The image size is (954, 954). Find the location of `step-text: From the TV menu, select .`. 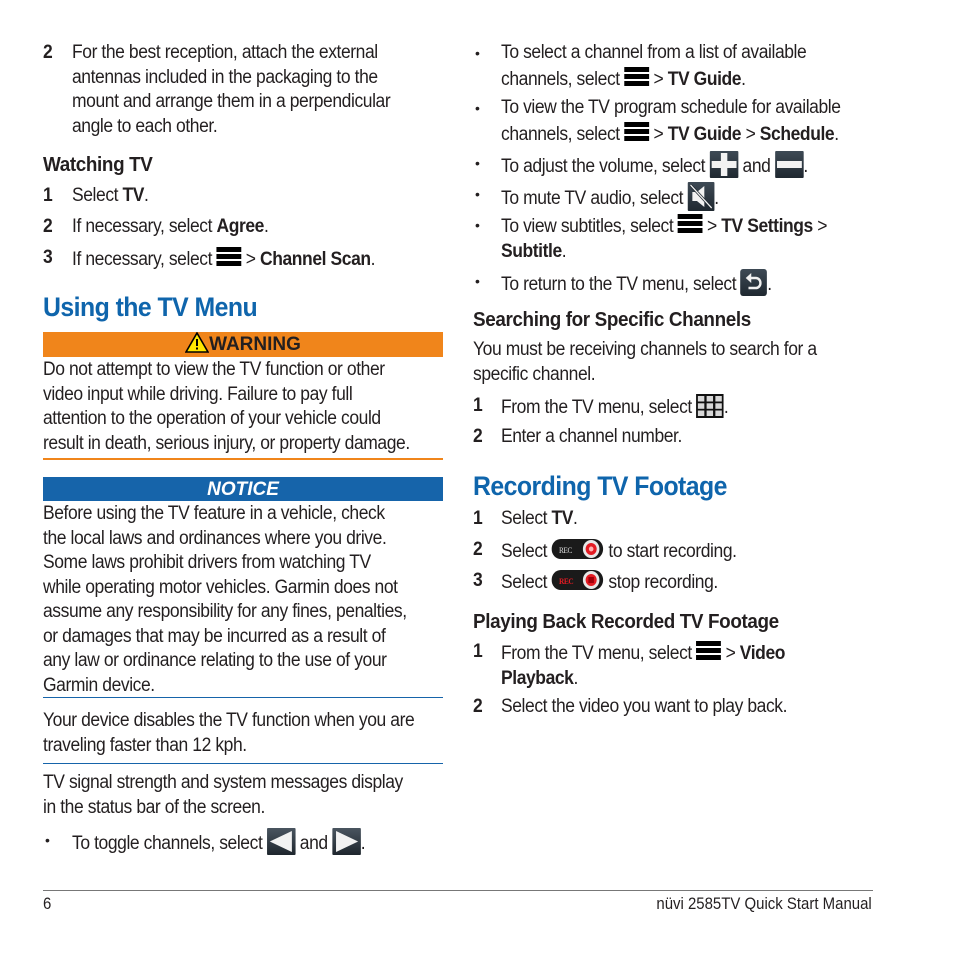

step-text: From the TV menu, select . is located at coordinates (615, 407).